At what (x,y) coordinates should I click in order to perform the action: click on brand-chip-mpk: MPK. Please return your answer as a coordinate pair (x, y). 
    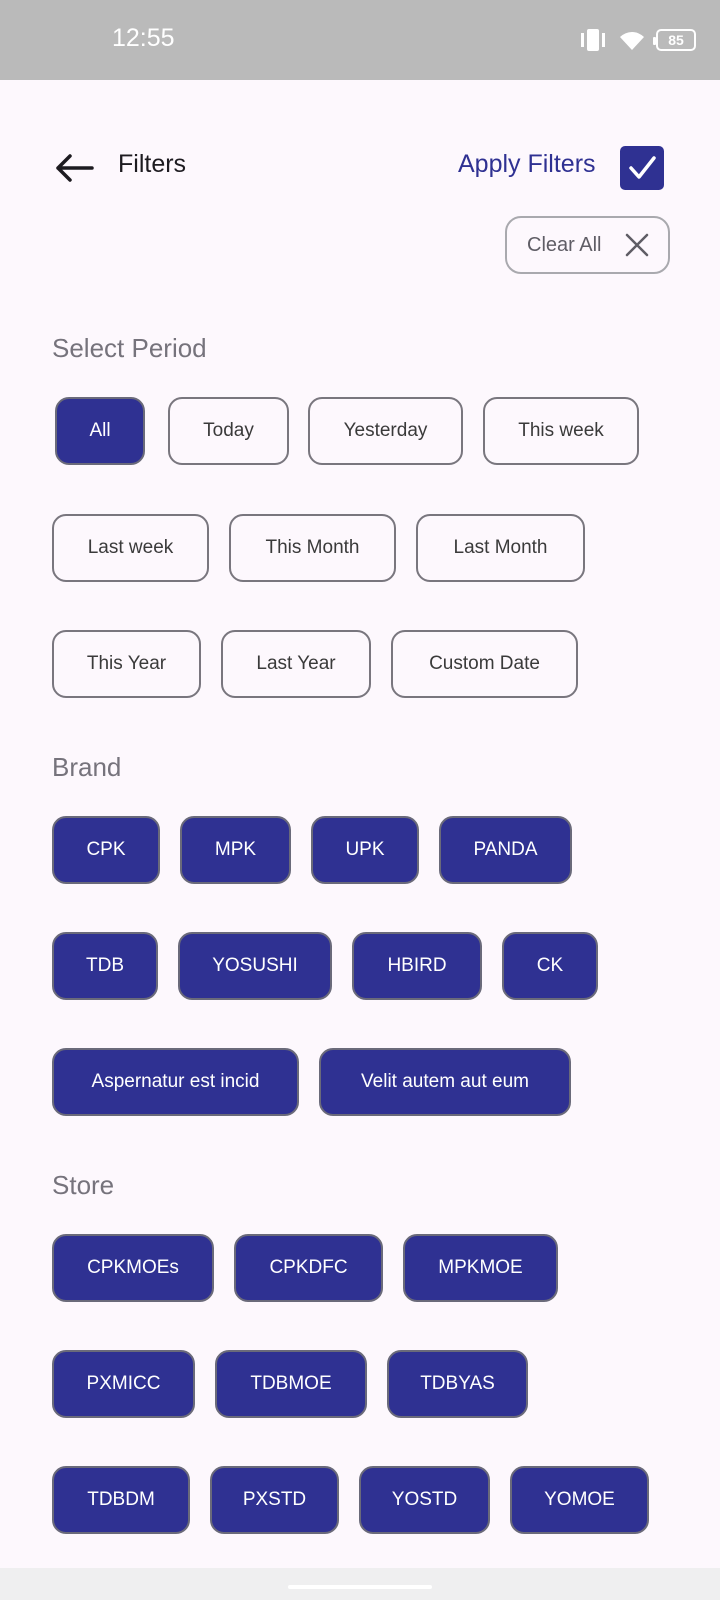
    Looking at the image, I should click on (235, 850).